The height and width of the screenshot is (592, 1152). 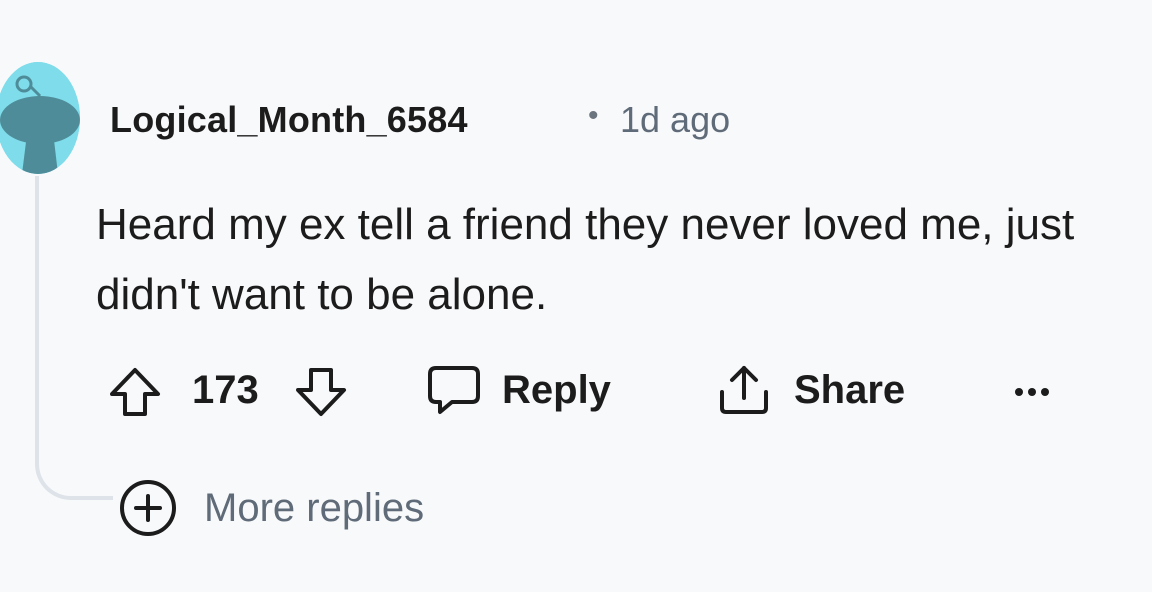 What do you see at coordinates (37, 319) in the screenshot?
I see `thread-line` at bounding box center [37, 319].